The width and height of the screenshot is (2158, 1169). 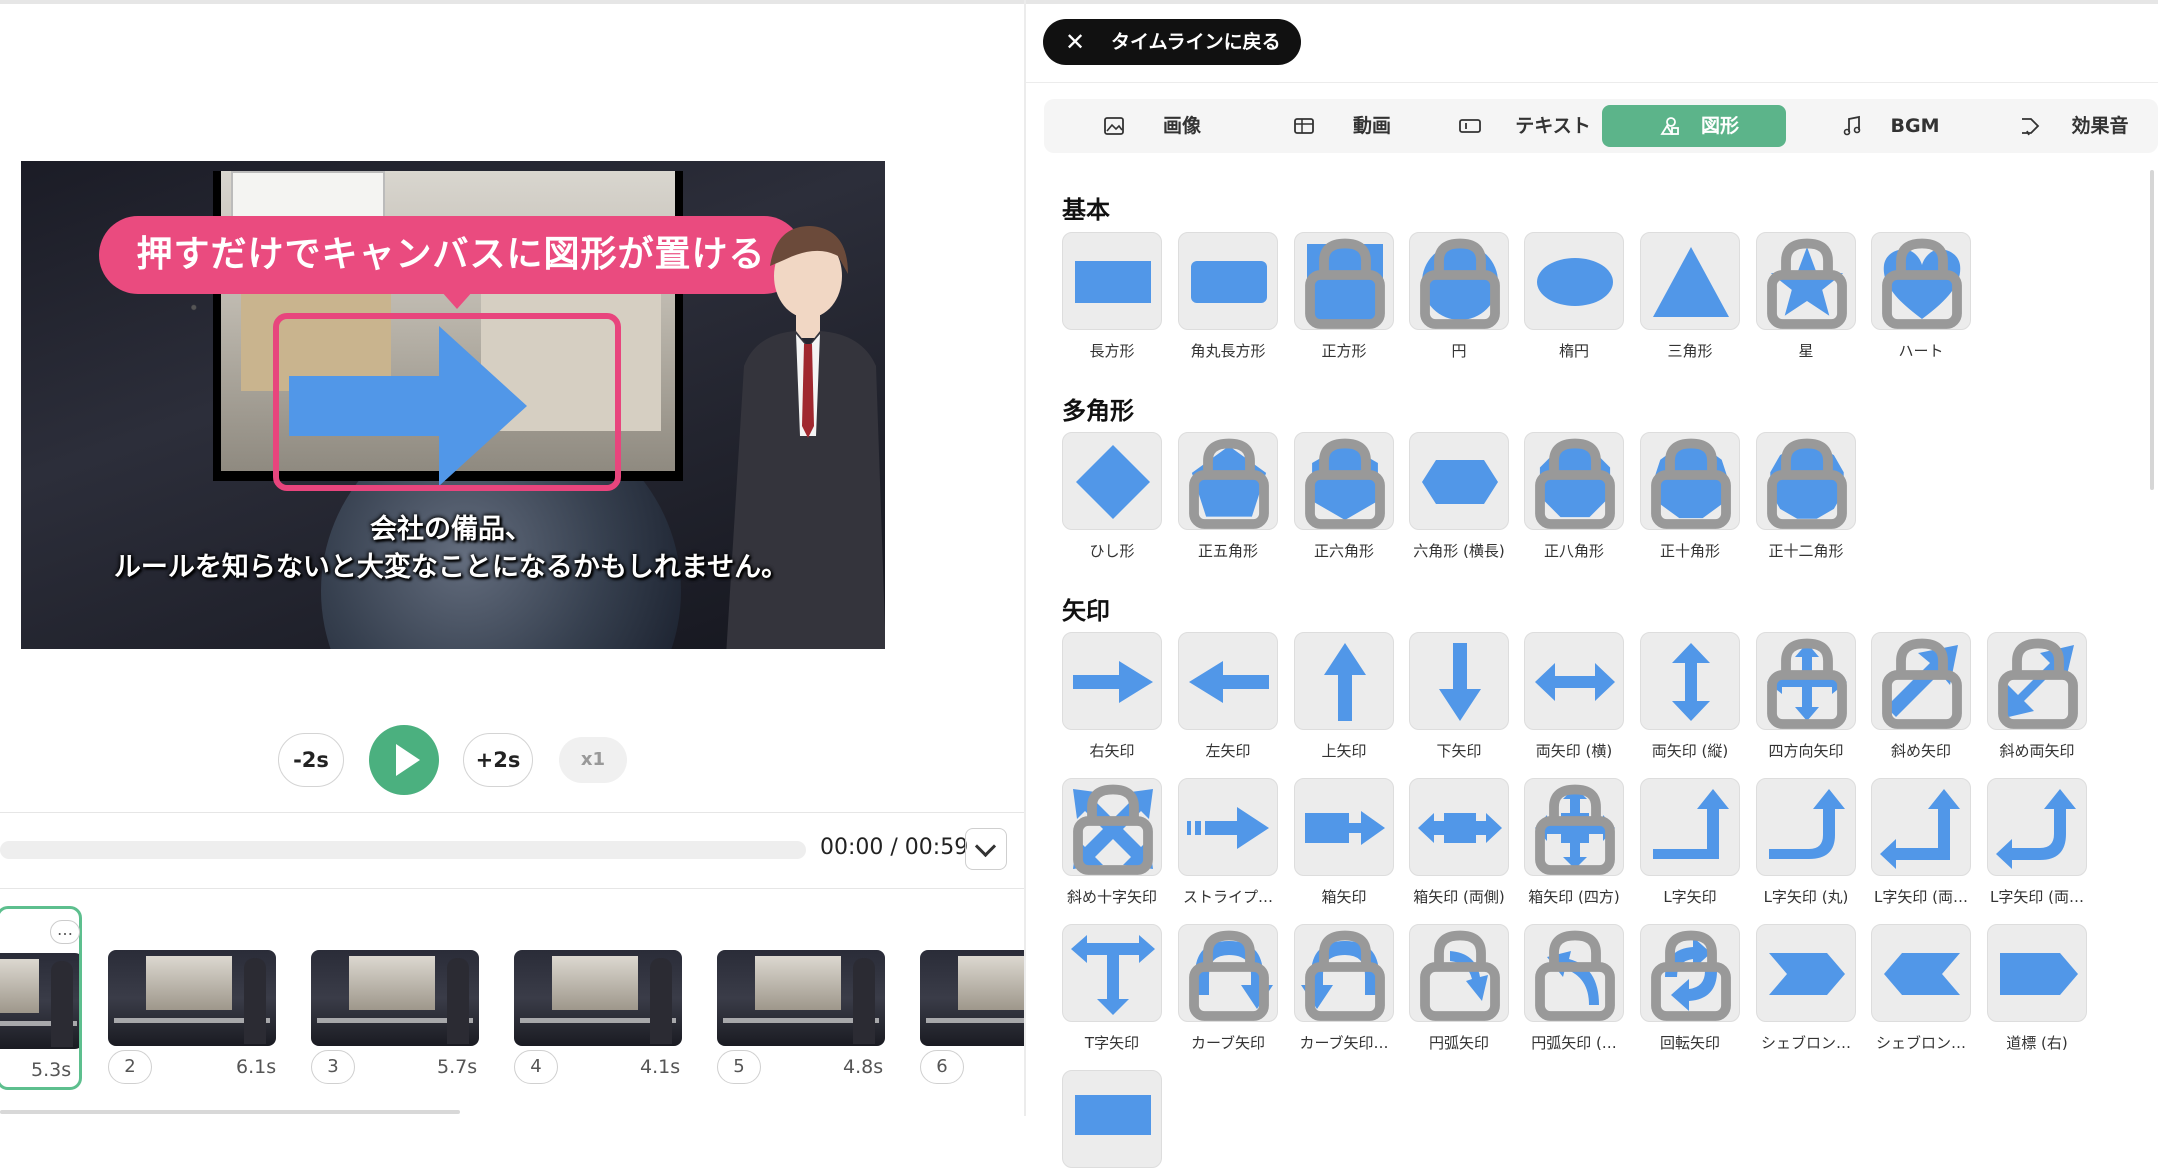 What do you see at coordinates (404, 760) in the screenshot?
I see `play-button` at bounding box center [404, 760].